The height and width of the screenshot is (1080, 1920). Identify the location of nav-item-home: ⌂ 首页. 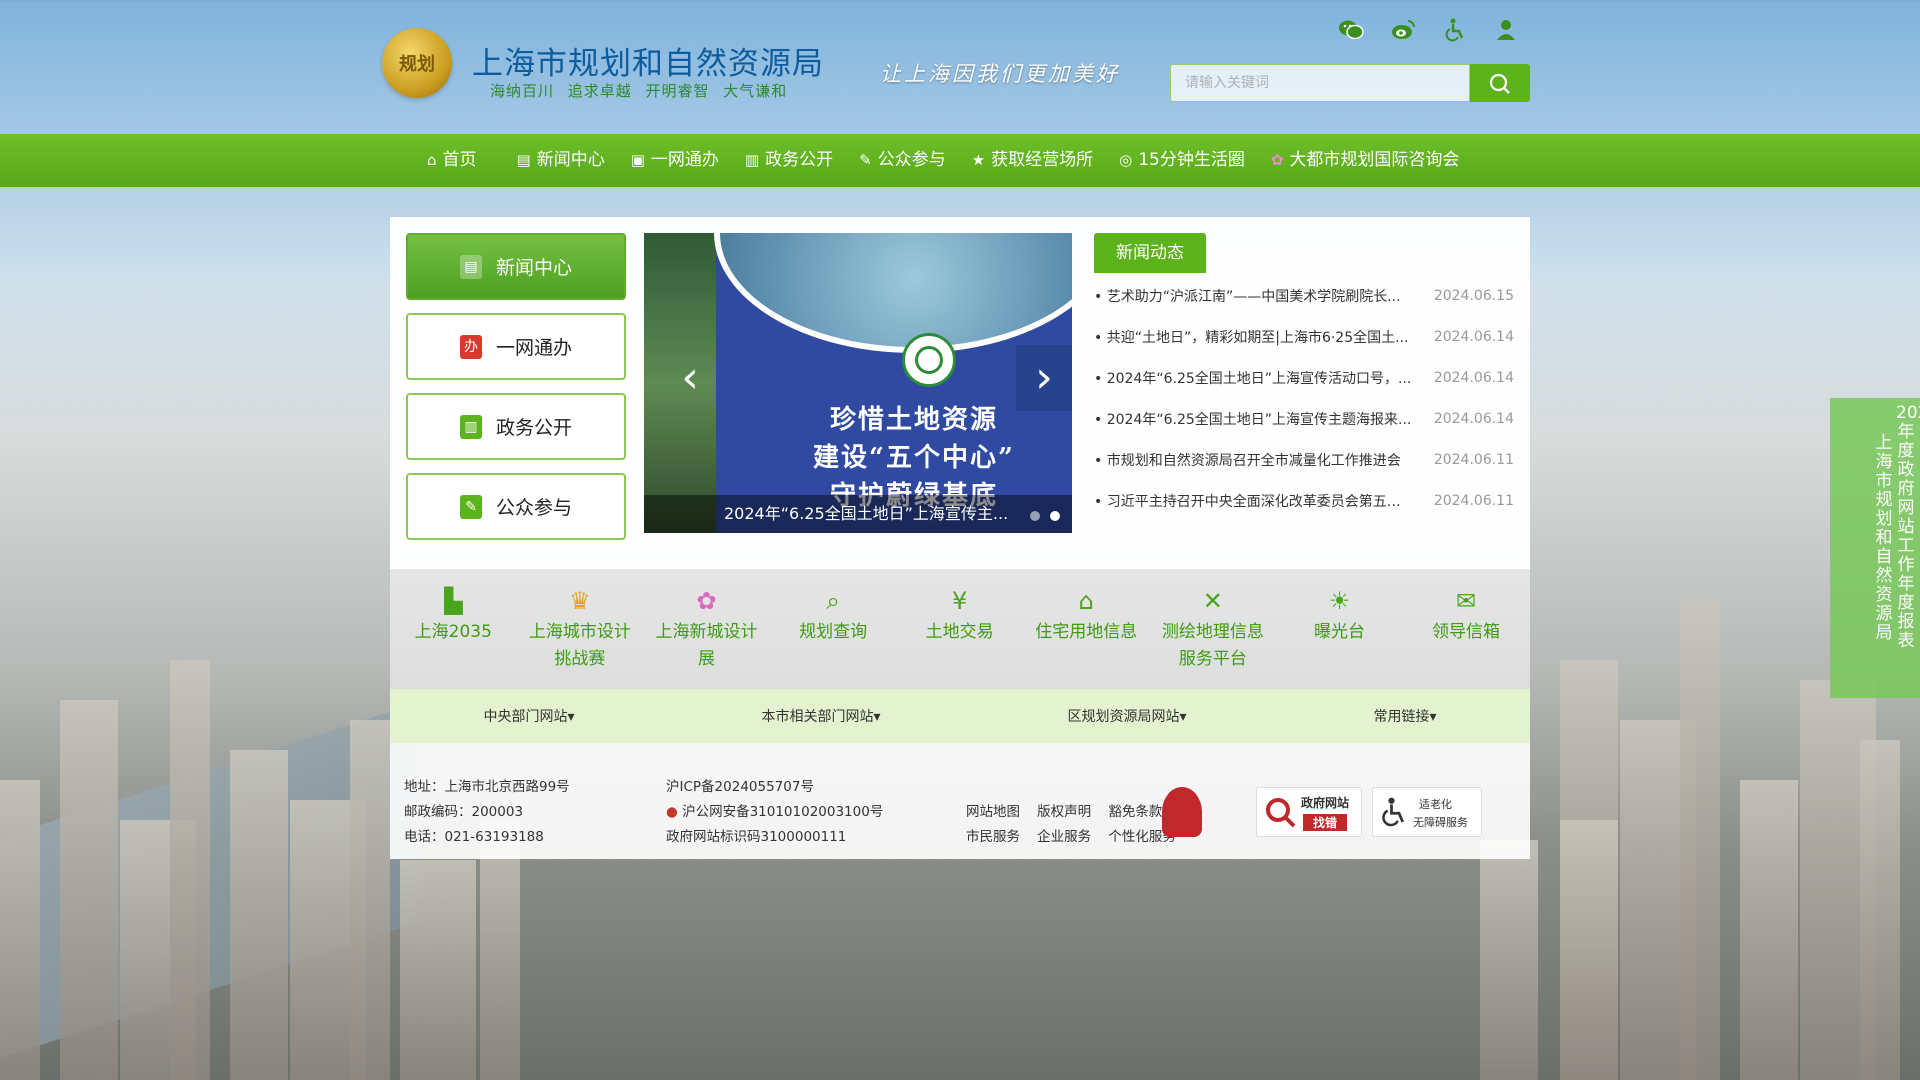
(452, 160).